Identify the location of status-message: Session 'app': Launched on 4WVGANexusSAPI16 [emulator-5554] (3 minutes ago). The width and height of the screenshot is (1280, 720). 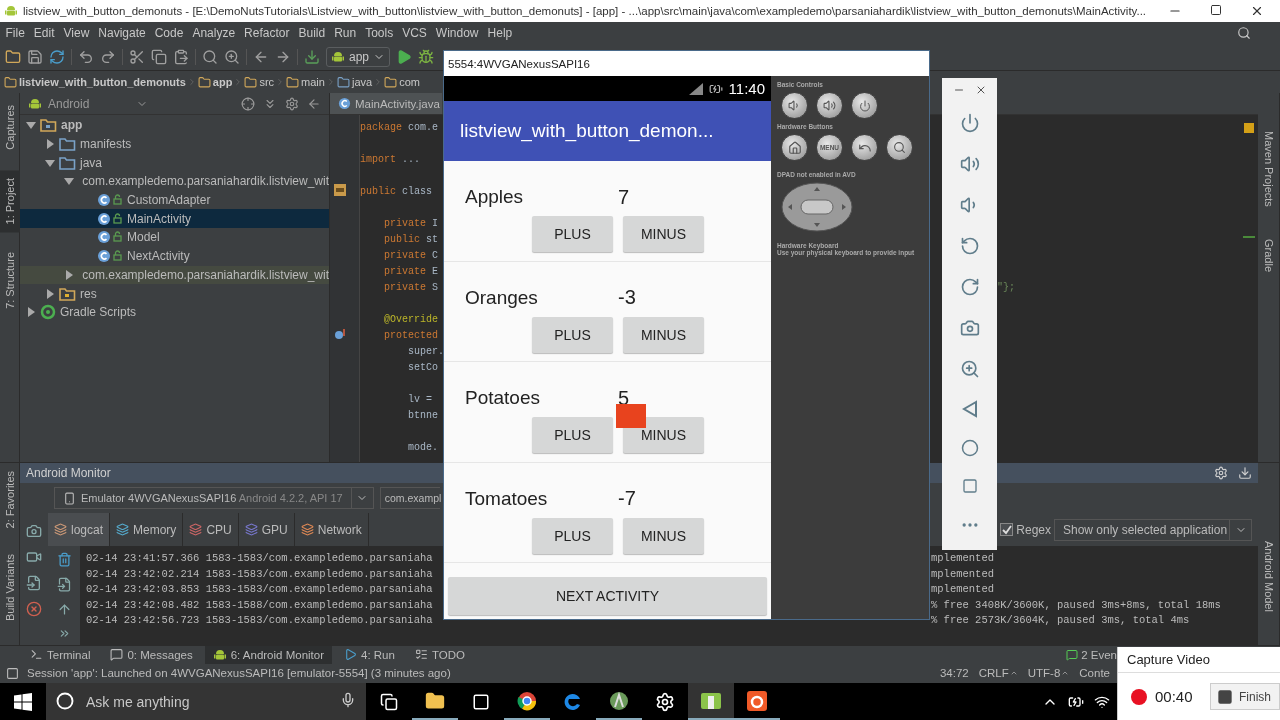
(239, 673).